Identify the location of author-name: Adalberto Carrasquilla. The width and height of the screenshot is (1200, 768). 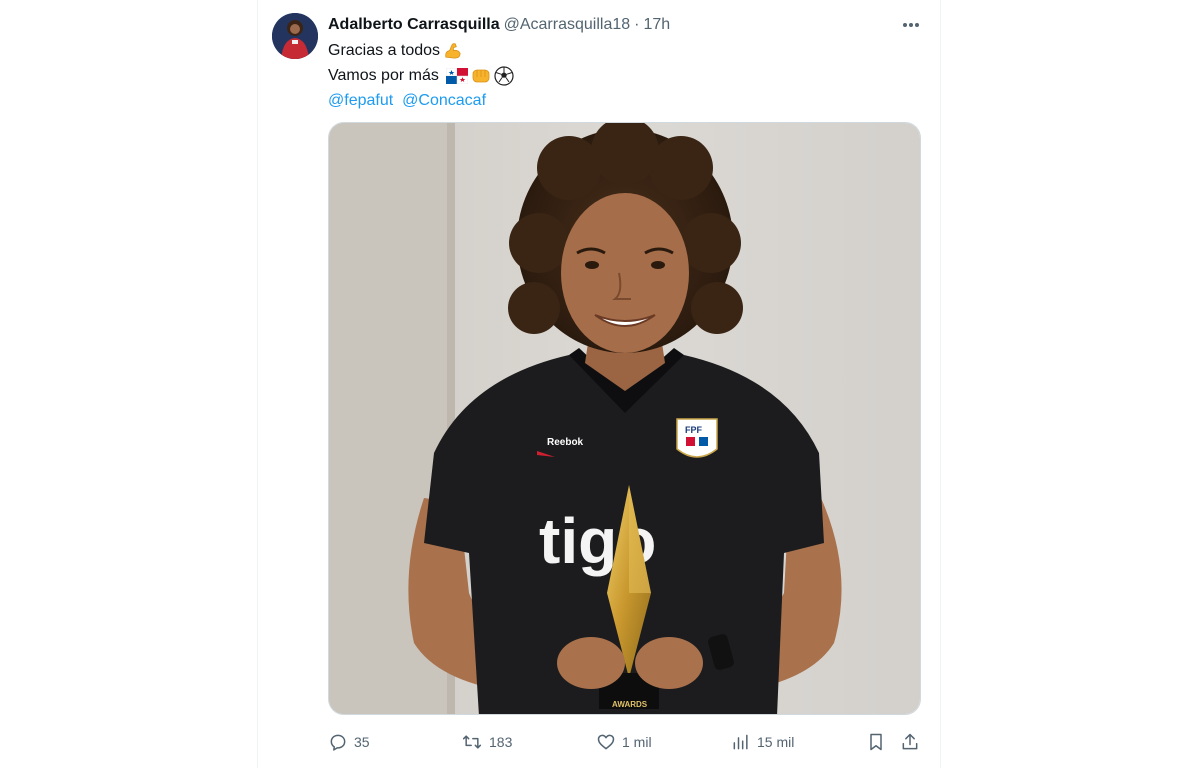
(414, 25).